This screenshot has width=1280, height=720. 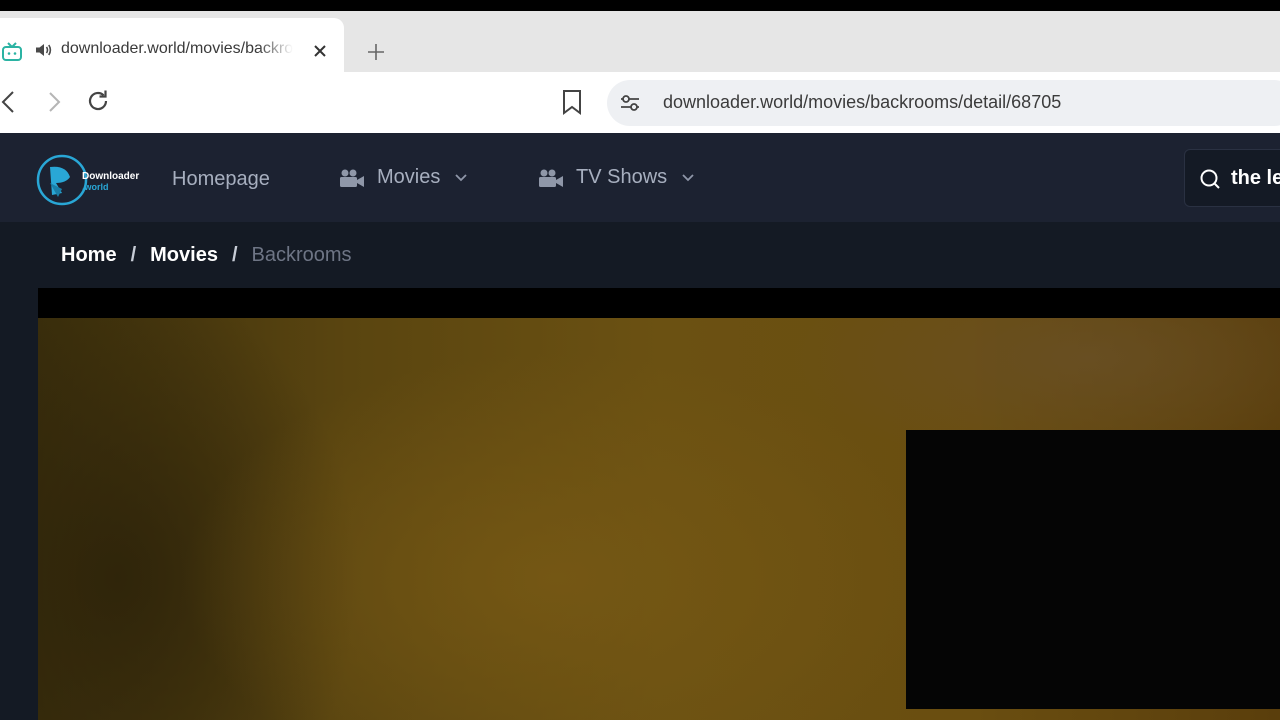 What do you see at coordinates (12, 102) in the screenshot?
I see `back-arrow-icon` at bounding box center [12, 102].